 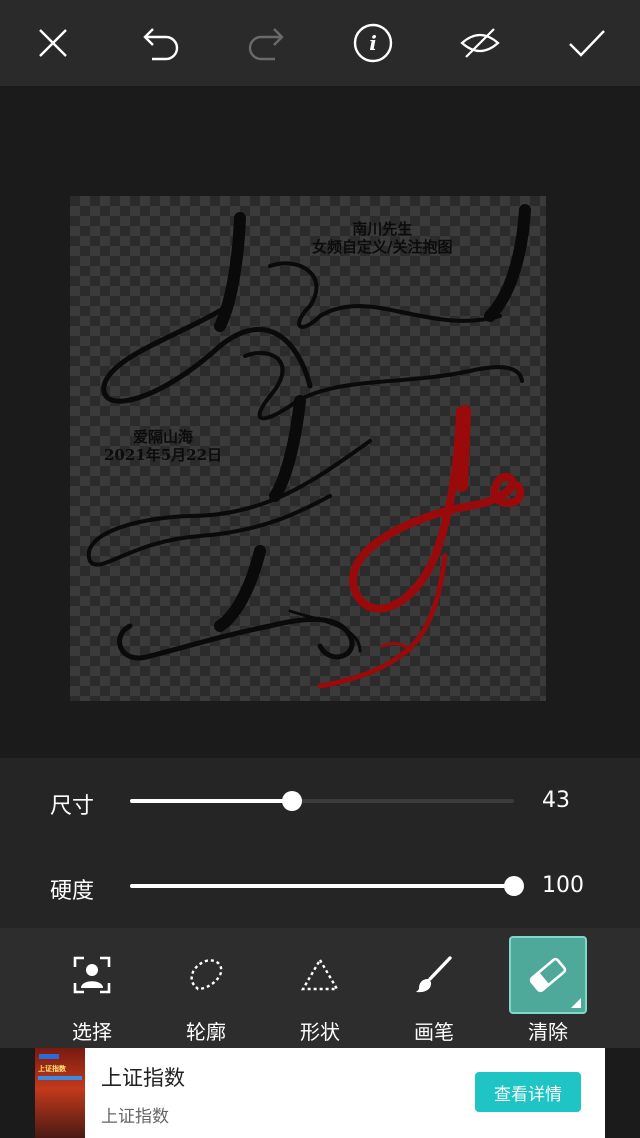 I want to click on hardness-slider-row: 硬度 100, so click(x=320, y=885).